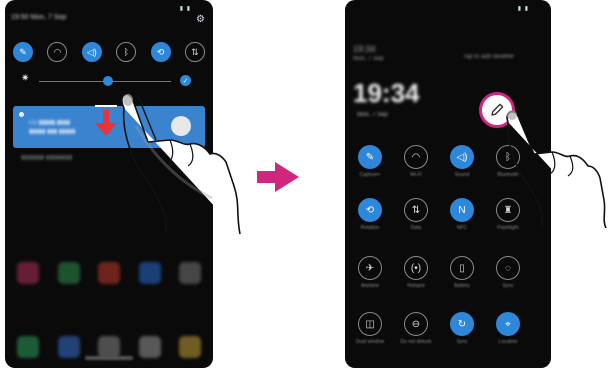 This screenshot has height=368, width=612. Describe the element at coordinates (416, 228) in the screenshot. I see `tile-label: Data` at that location.